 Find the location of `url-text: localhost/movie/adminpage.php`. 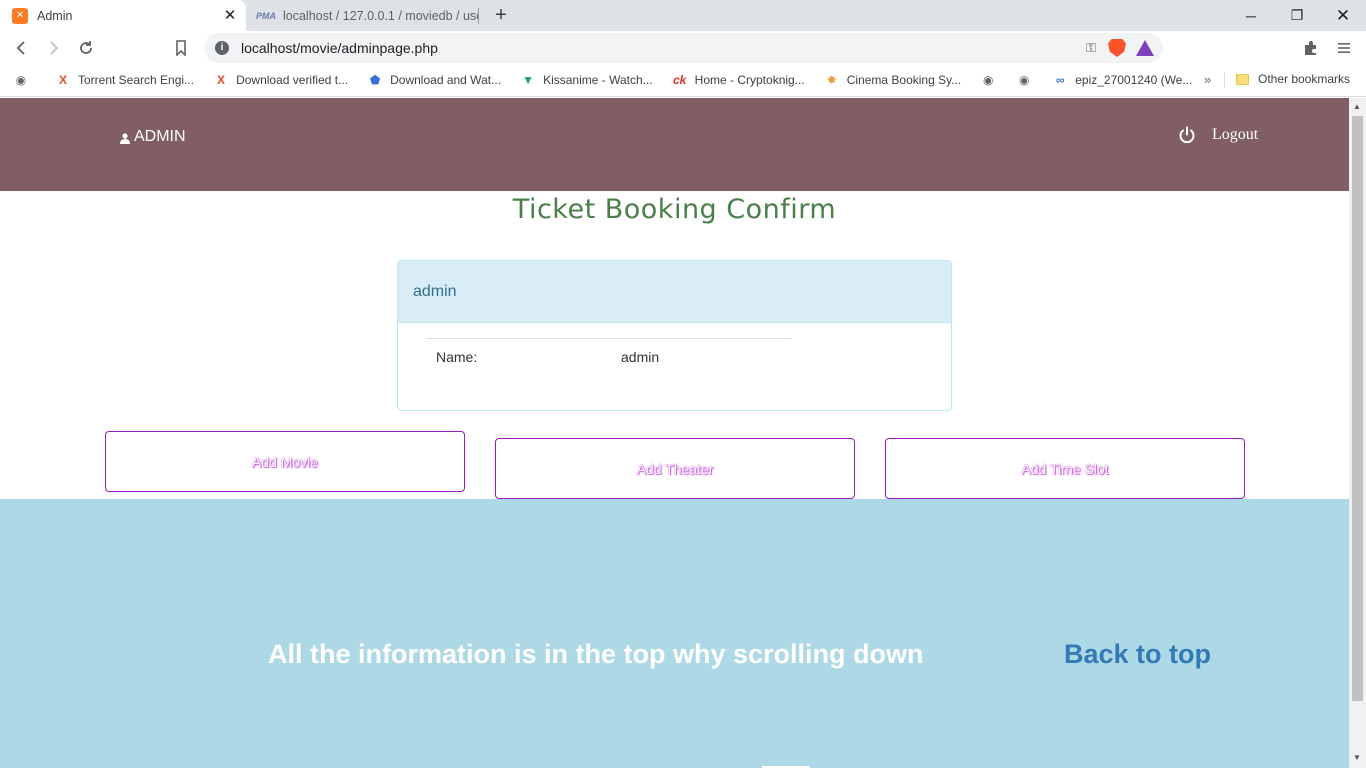

url-text: localhost/movie/adminpage.php is located at coordinates (663, 48).